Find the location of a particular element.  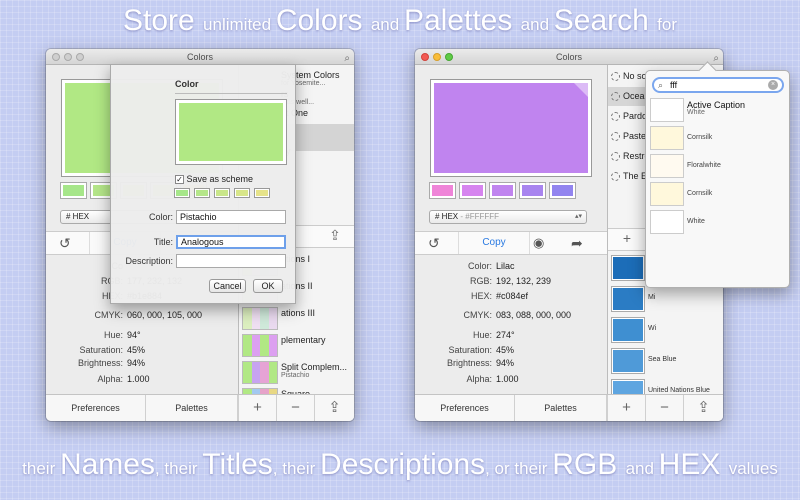

property-value: 94° is located at coordinates (134, 335).